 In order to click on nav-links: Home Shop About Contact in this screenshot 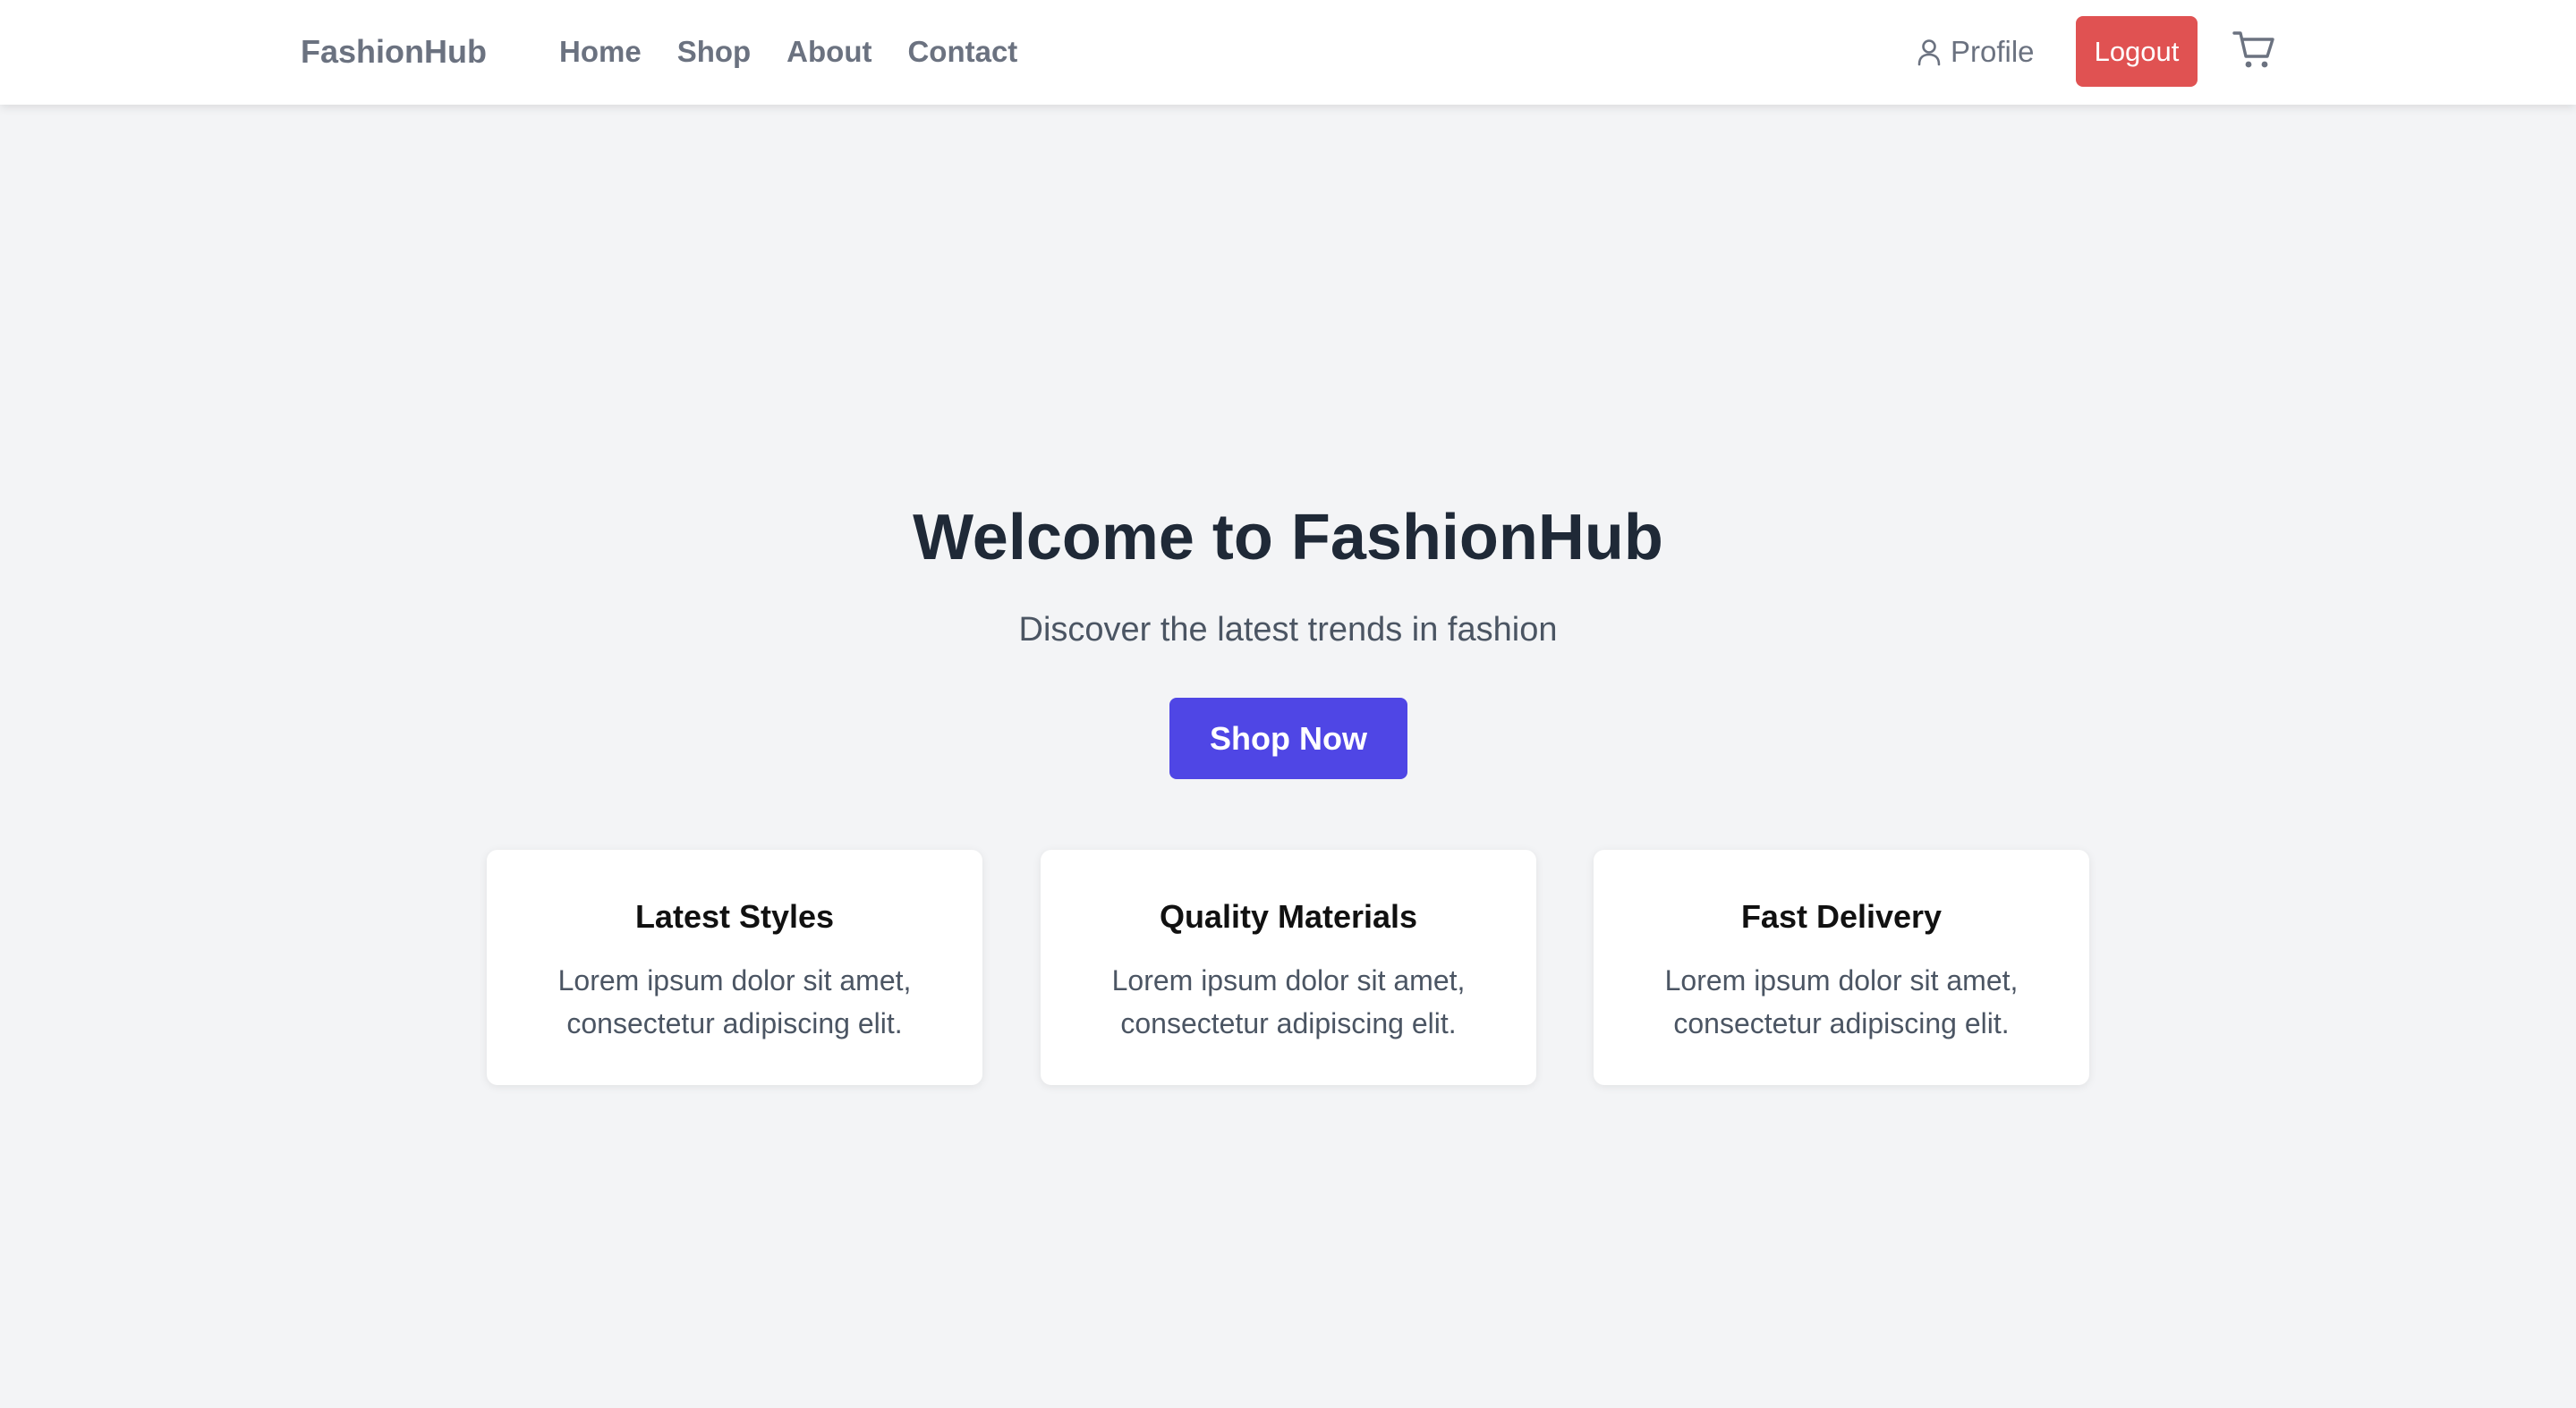, I will do `click(788, 52)`.